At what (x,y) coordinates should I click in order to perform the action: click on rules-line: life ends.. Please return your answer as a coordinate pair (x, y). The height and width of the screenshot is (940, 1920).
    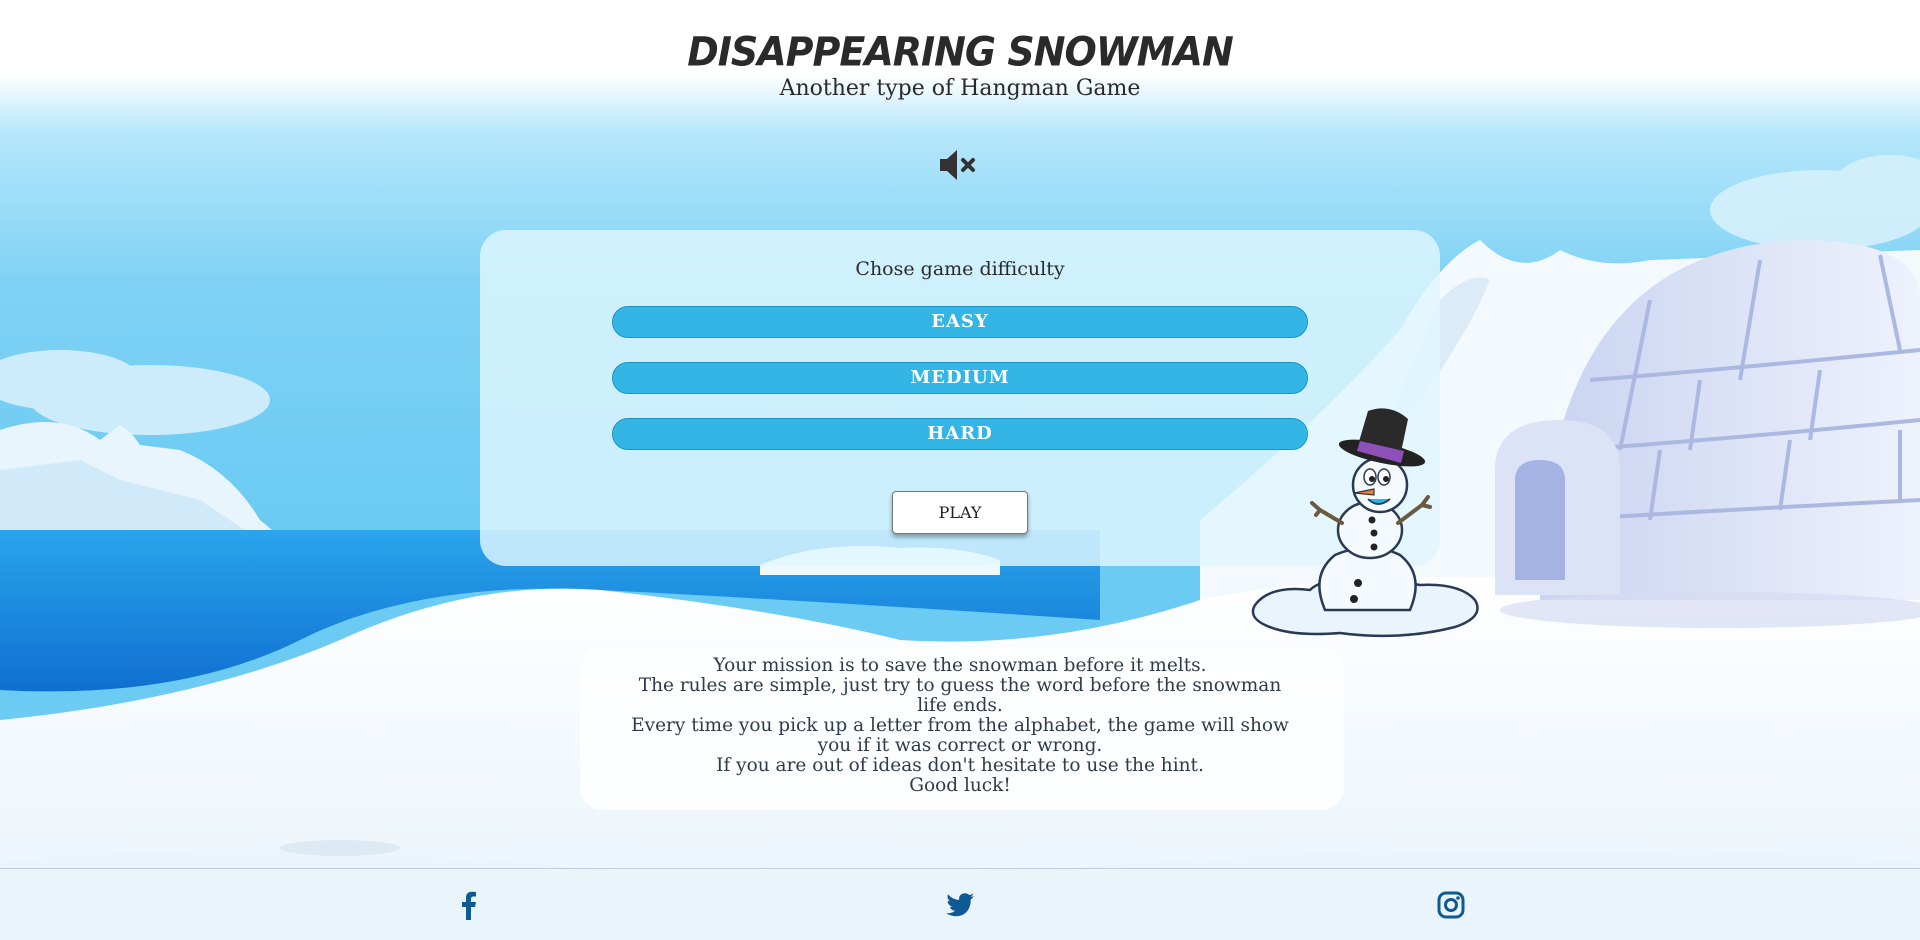
    Looking at the image, I should click on (960, 705).